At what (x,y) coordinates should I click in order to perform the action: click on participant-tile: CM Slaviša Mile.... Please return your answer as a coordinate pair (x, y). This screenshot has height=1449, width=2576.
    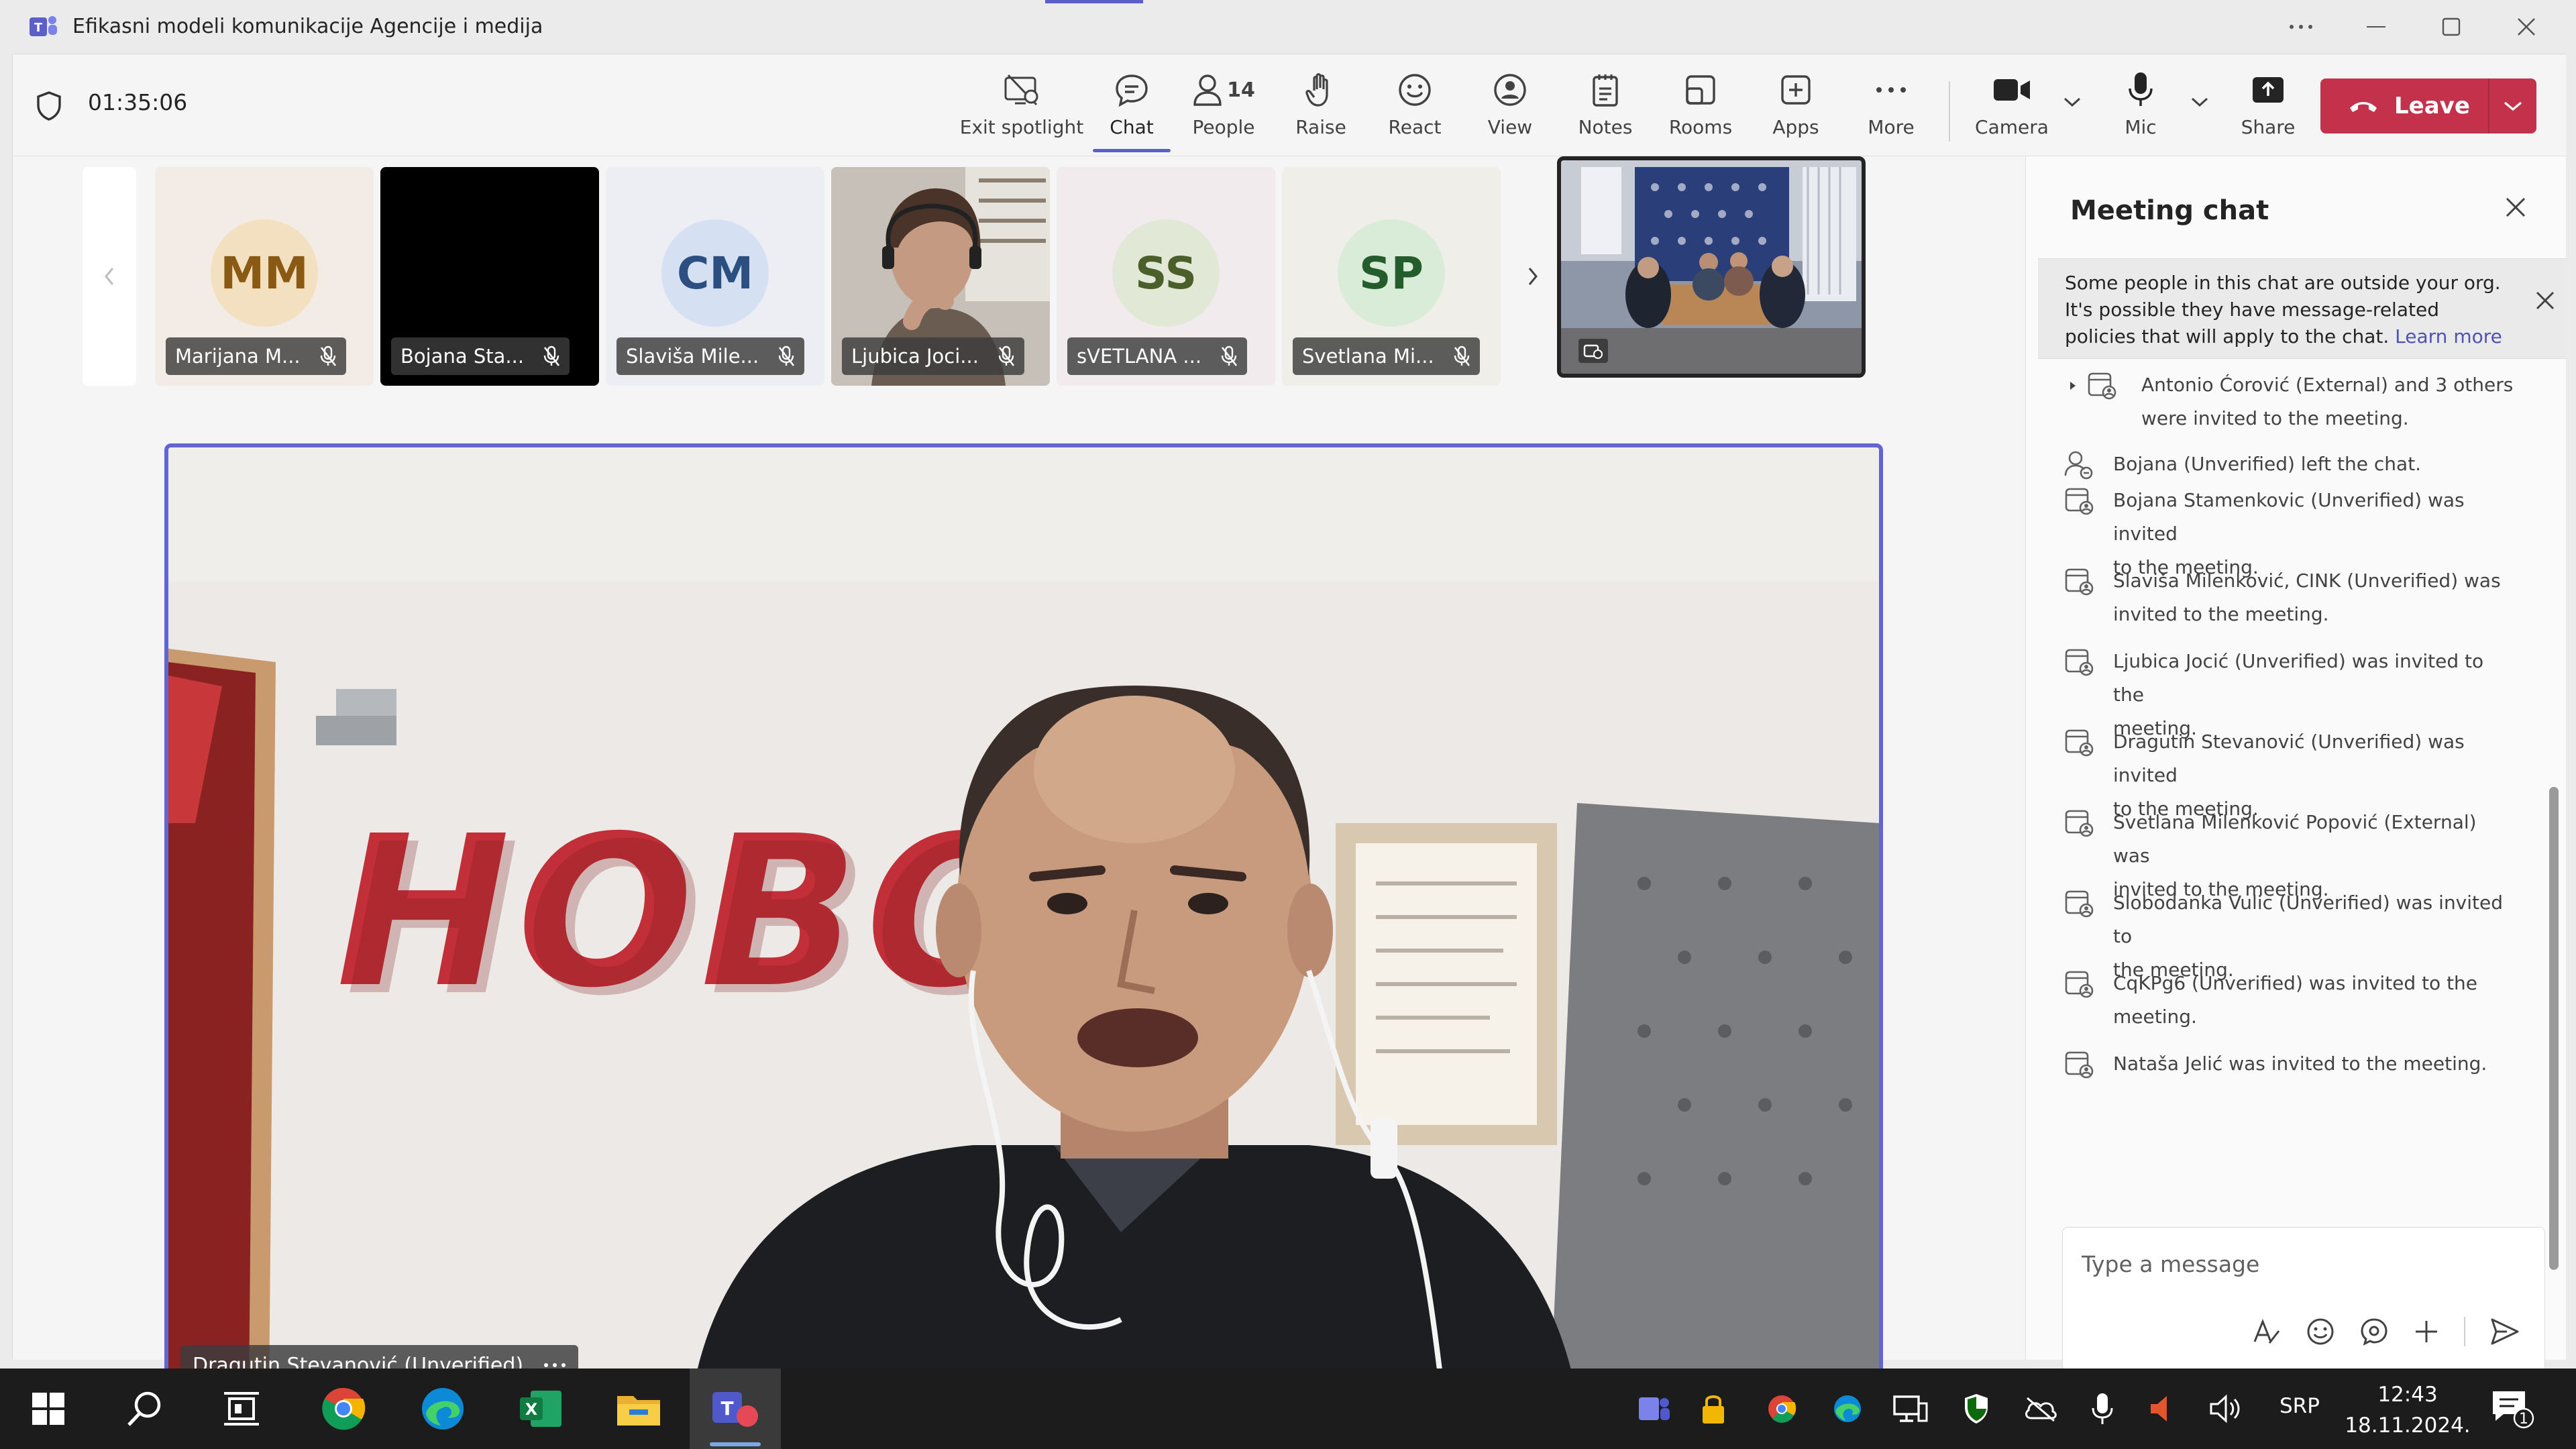
    Looking at the image, I should click on (715, 276).